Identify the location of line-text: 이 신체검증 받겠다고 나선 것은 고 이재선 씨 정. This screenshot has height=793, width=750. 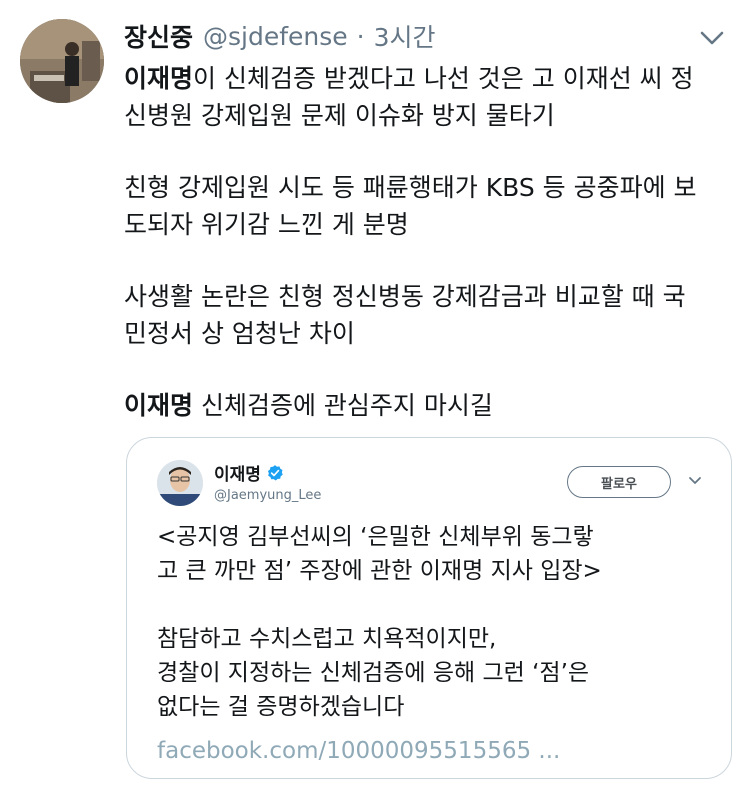
(443, 78).